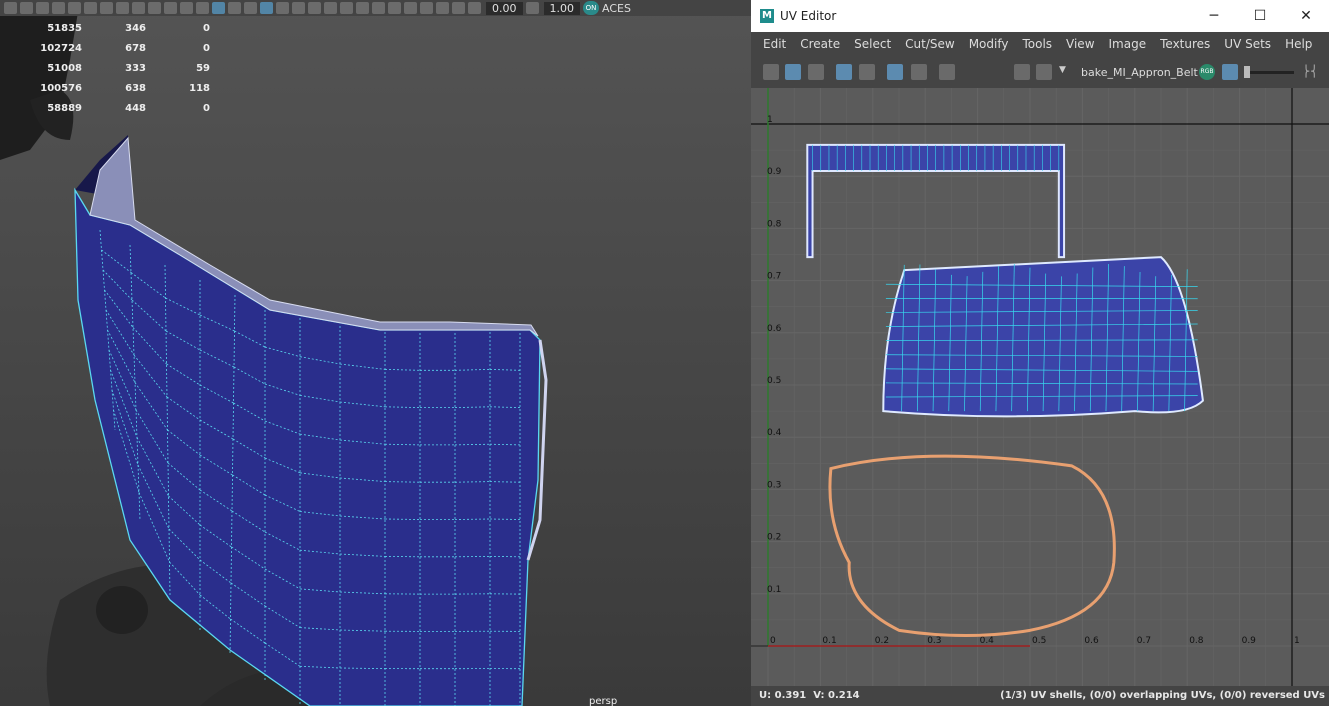  I want to click on v-label: V:, so click(819, 695).